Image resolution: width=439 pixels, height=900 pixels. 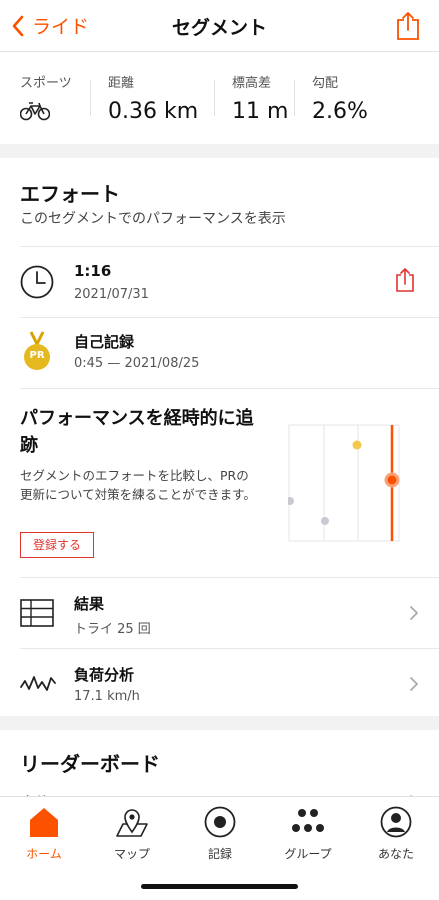 I want to click on tab-label: 記録, so click(x=219, y=854).